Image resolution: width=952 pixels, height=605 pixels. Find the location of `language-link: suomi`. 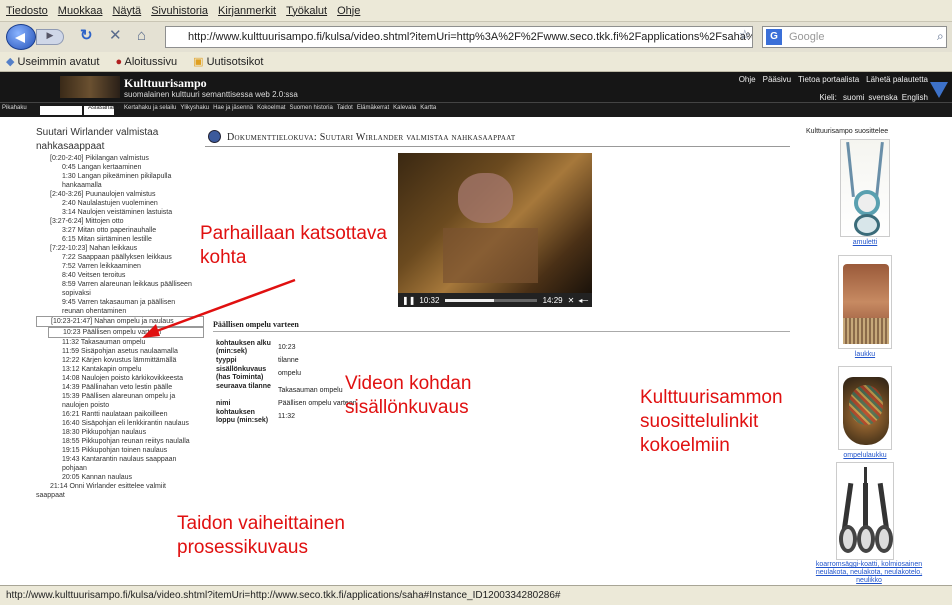

language-link: suomi is located at coordinates (853, 97).